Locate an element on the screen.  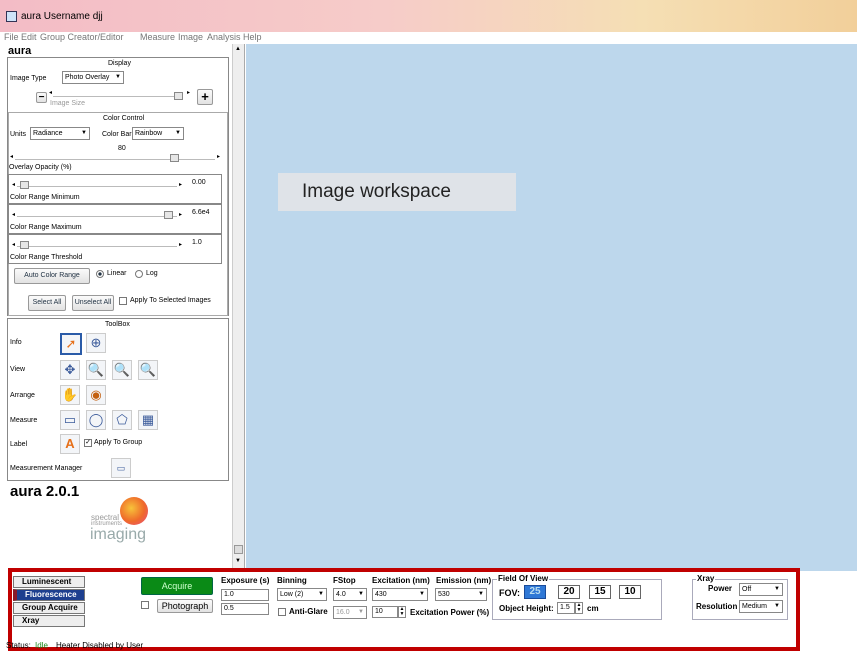
resolution-select: Medium is located at coordinates (761, 606).